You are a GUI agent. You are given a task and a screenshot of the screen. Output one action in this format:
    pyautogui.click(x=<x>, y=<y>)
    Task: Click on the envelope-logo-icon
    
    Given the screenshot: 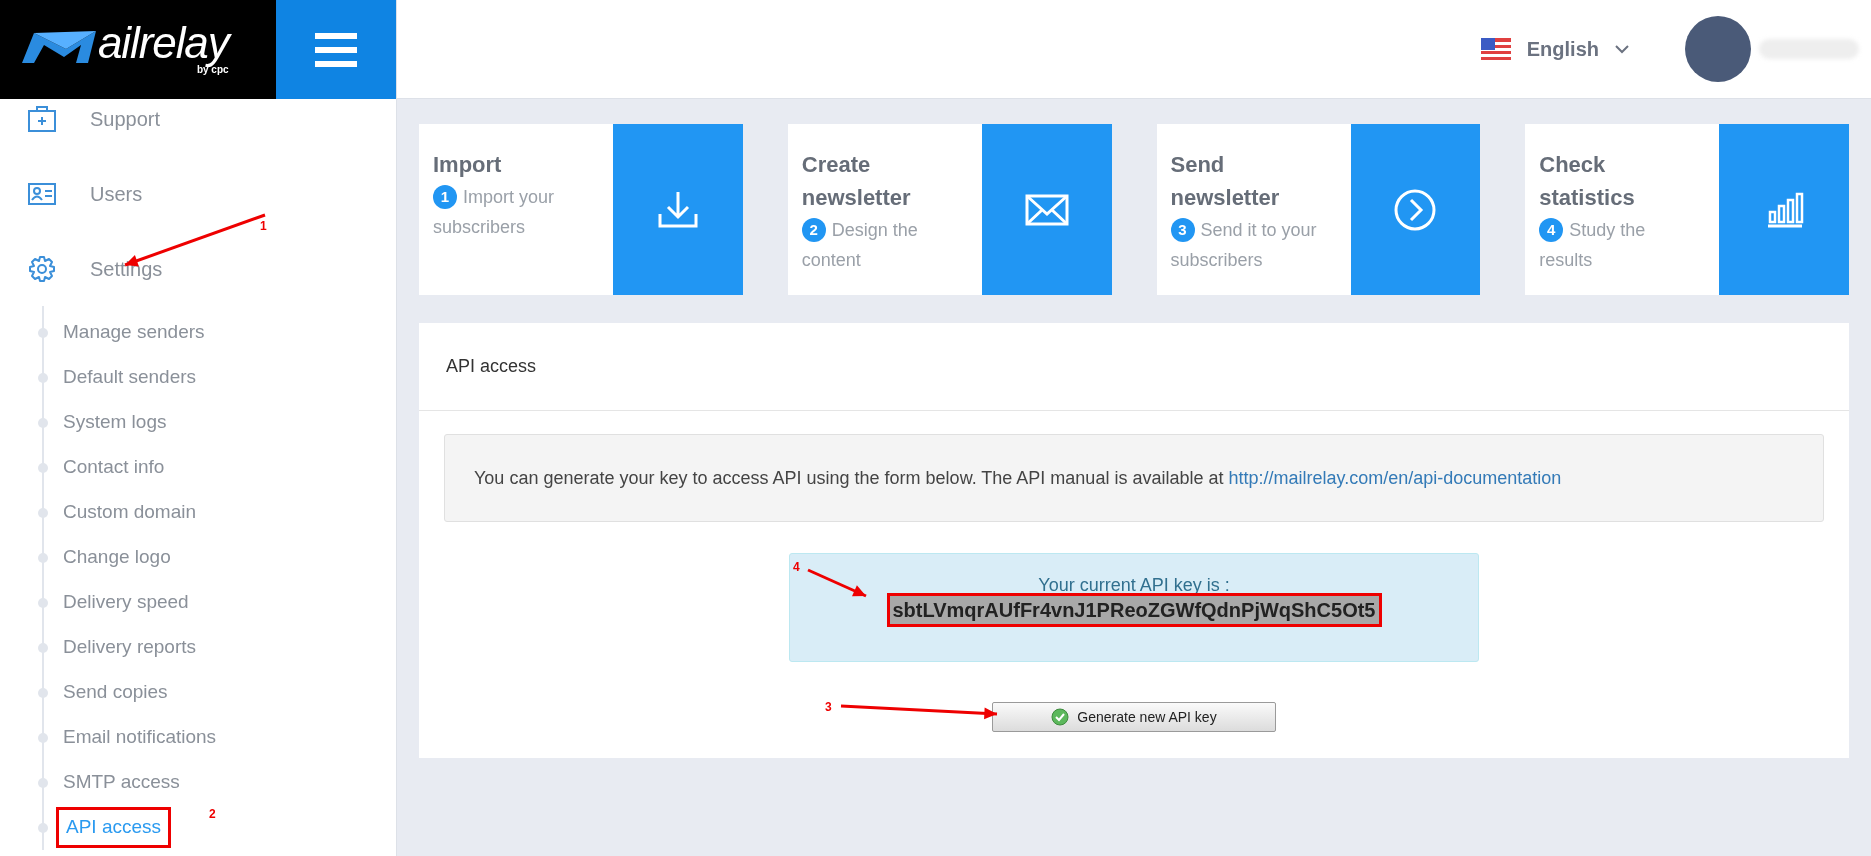 What is the action you would take?
    pyautogui.click(x=59, y=46)
    